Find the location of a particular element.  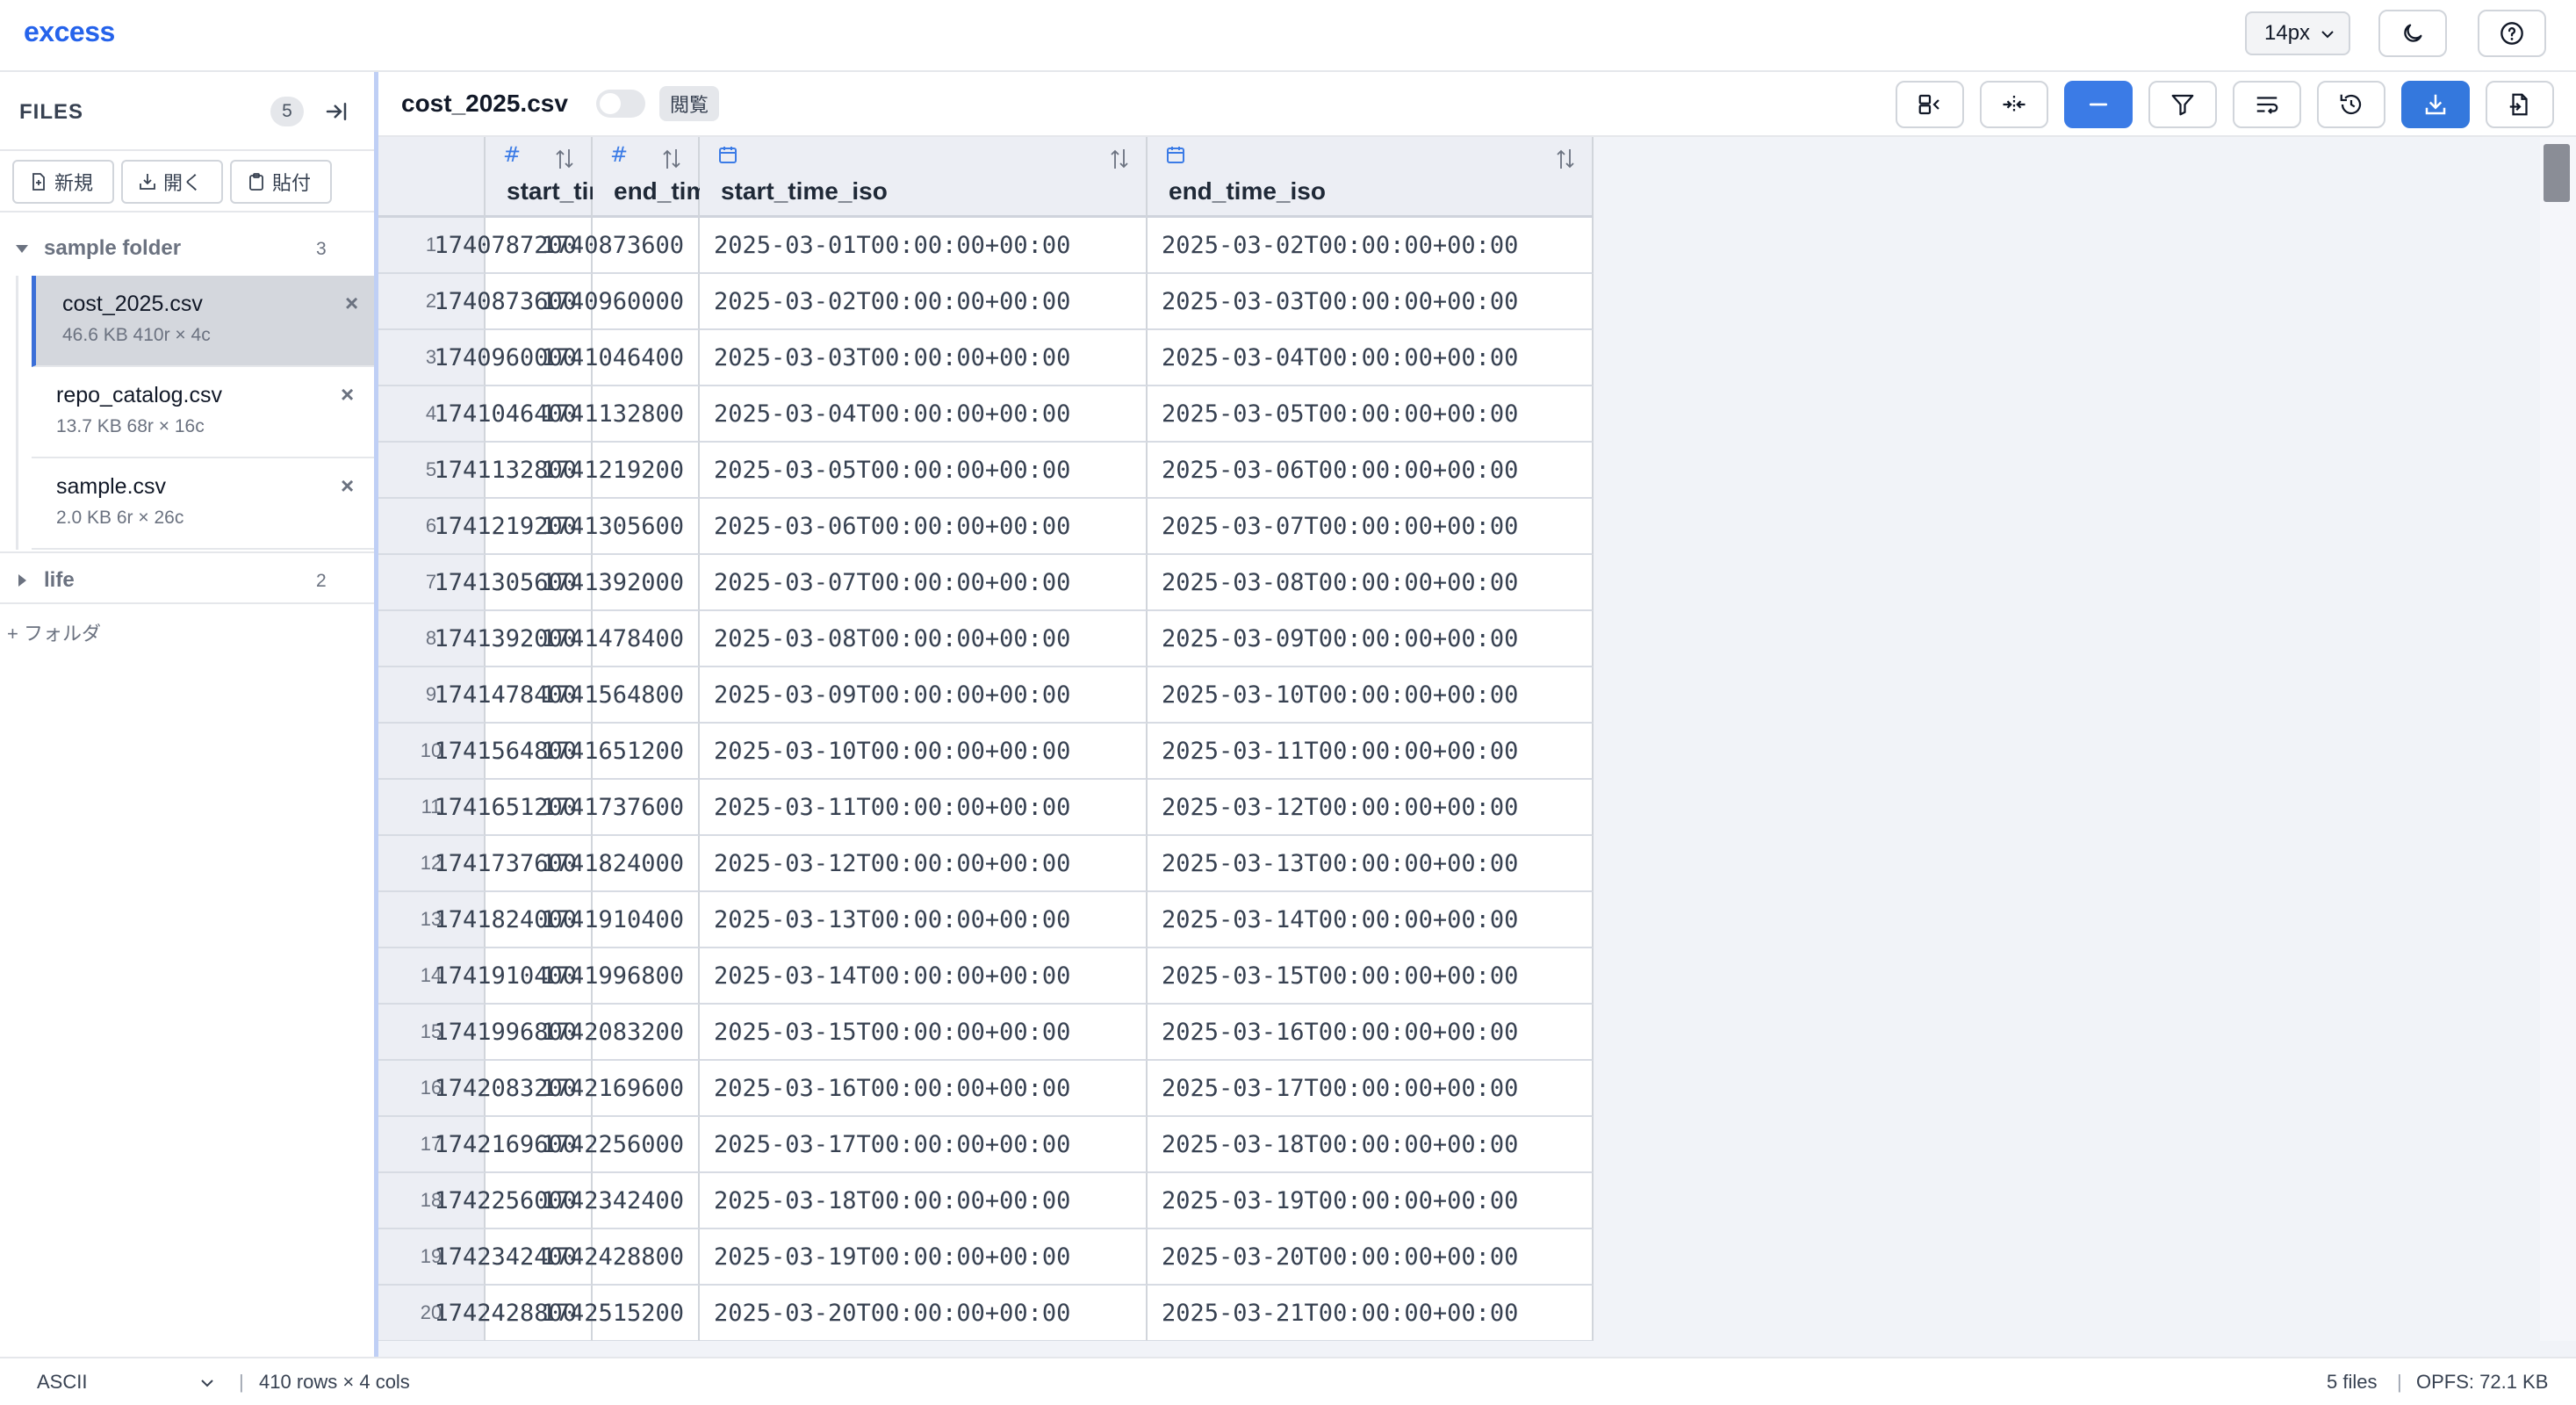

cell-start-time-iso: 2025-03-12T00:00:00+00:00 is located at coordinates (924, 864).